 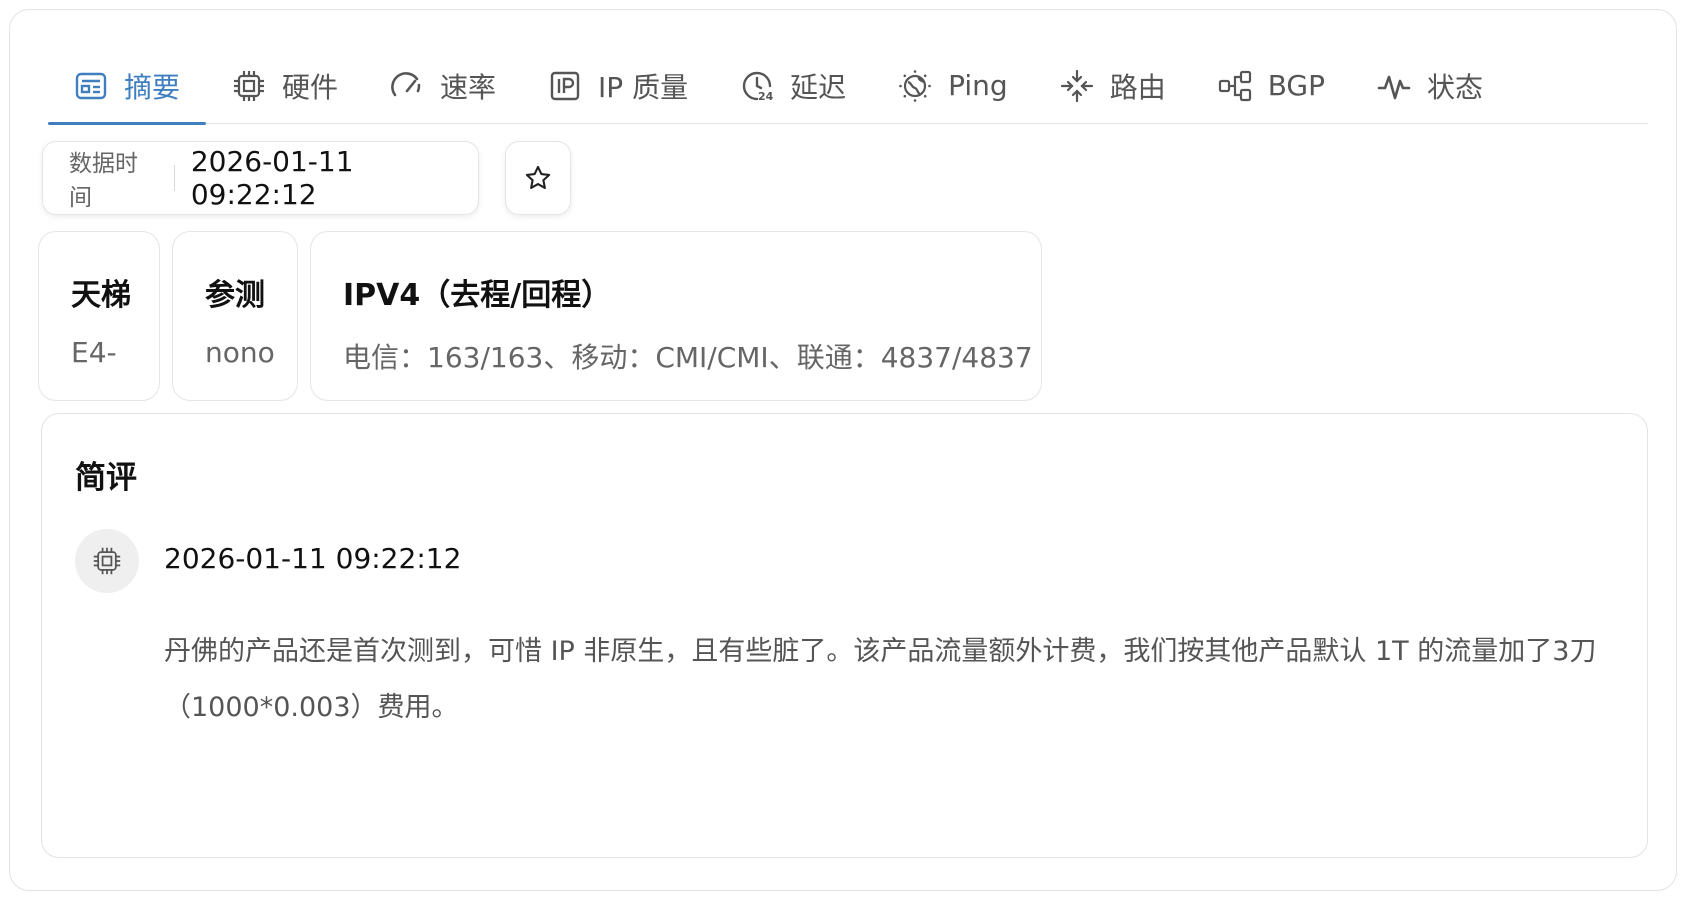 What do you see at coordinates (565, 86) in the screenshot?
I see `ip-icon` at bounding box center [565, 86].